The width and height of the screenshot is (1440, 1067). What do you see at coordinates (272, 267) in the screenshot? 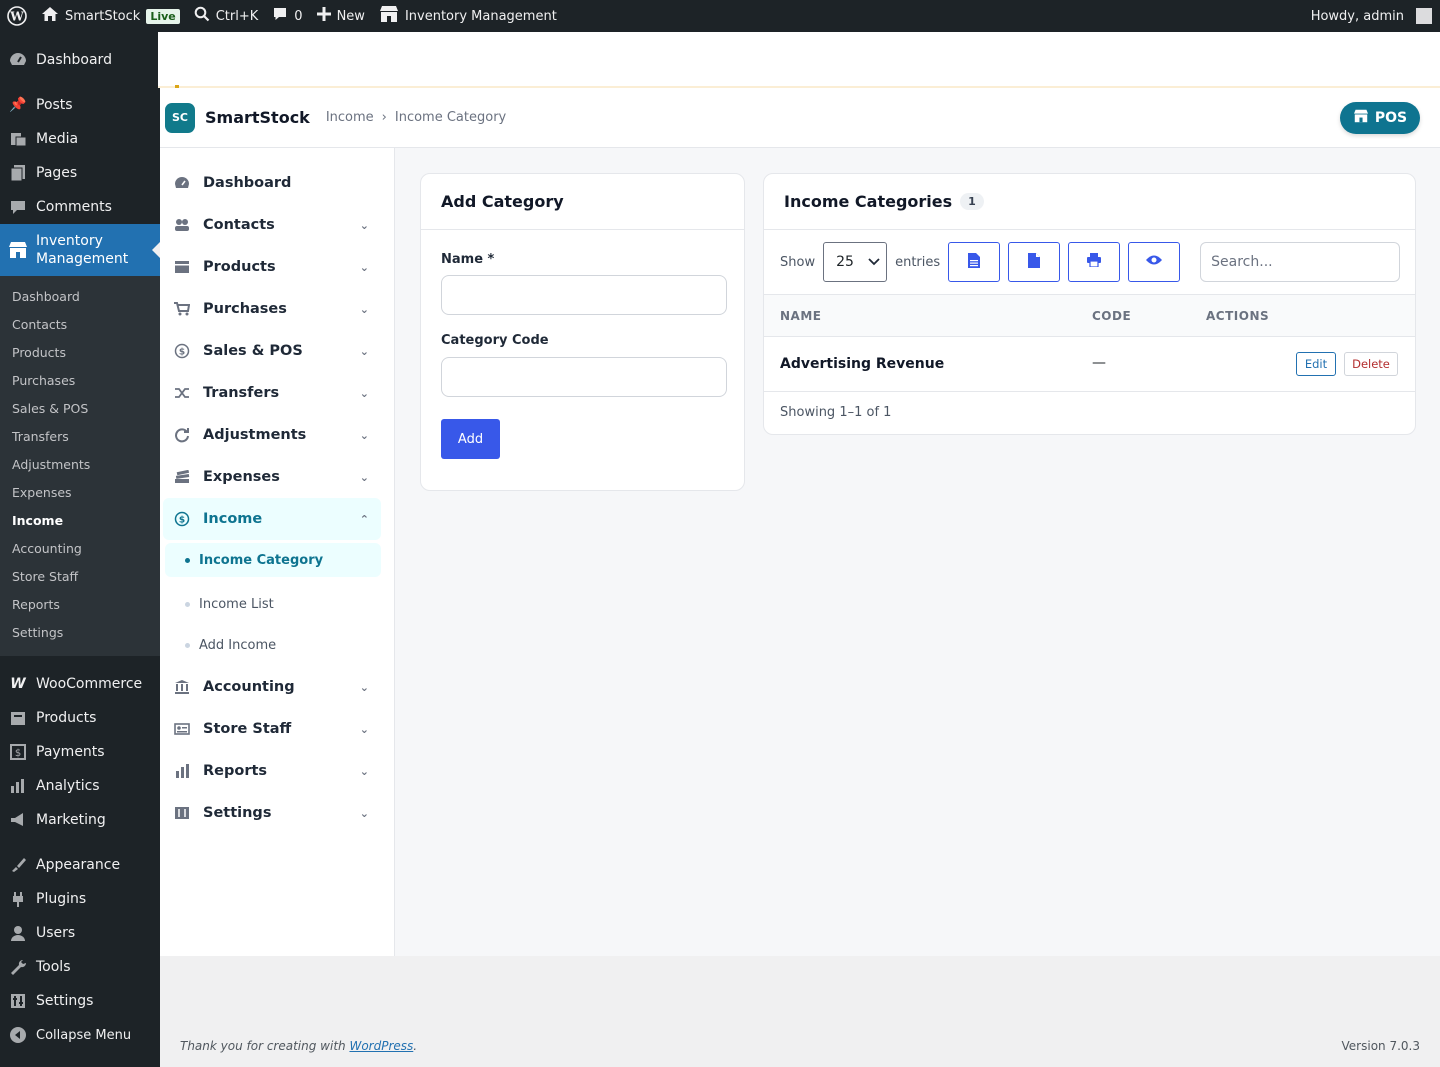
I see `nav-products: Products ⌄` at bounding box center [272, 267].